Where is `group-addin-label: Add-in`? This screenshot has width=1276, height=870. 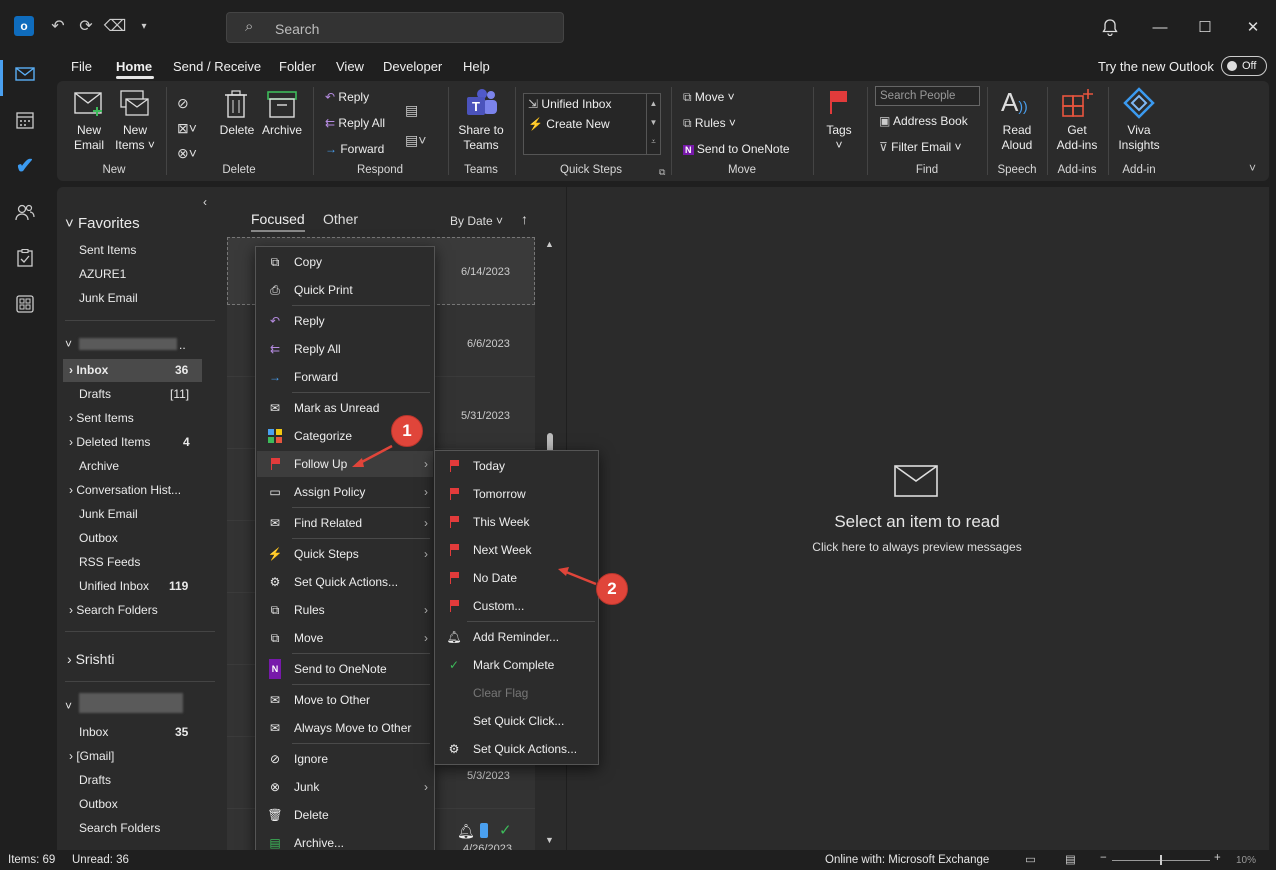
group-addin-label: Add-in is located at coordinates (1139, 170).